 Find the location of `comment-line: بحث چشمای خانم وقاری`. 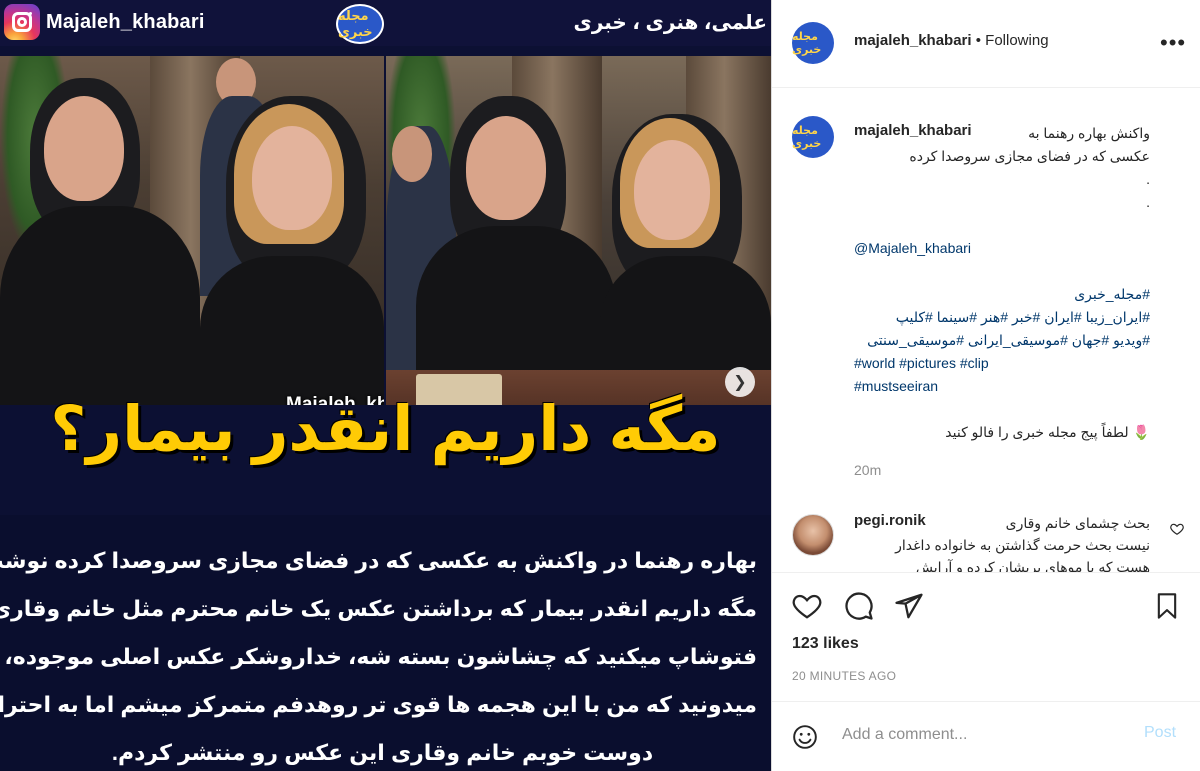

comment-line: بحث چشمای خانم وقاری is located at coordinates (1077, 523).